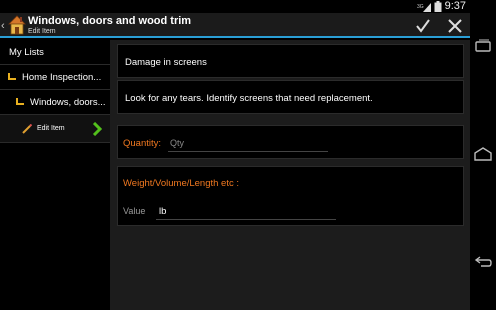  I want to click on save-check-icon, so click(423, 26).